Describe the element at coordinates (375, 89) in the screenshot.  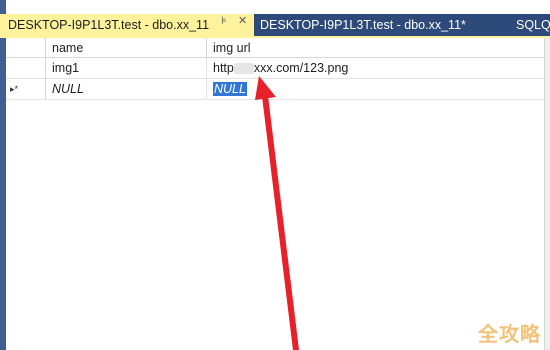
I see `cell-img-url-editing: NULL` at that location.